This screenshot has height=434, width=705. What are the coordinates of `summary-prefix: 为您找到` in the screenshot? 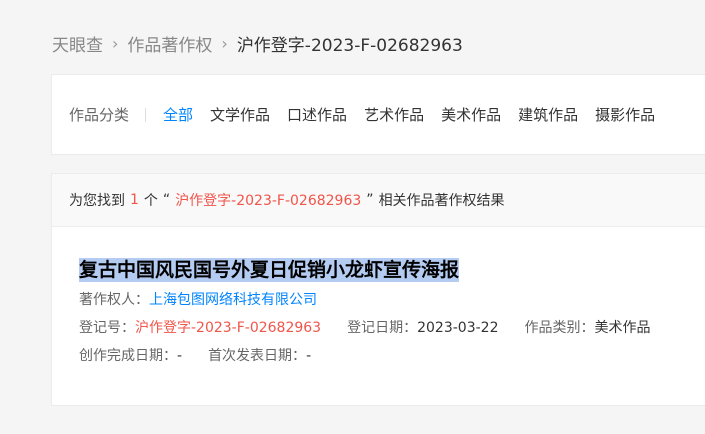 It's located at (97, 201).